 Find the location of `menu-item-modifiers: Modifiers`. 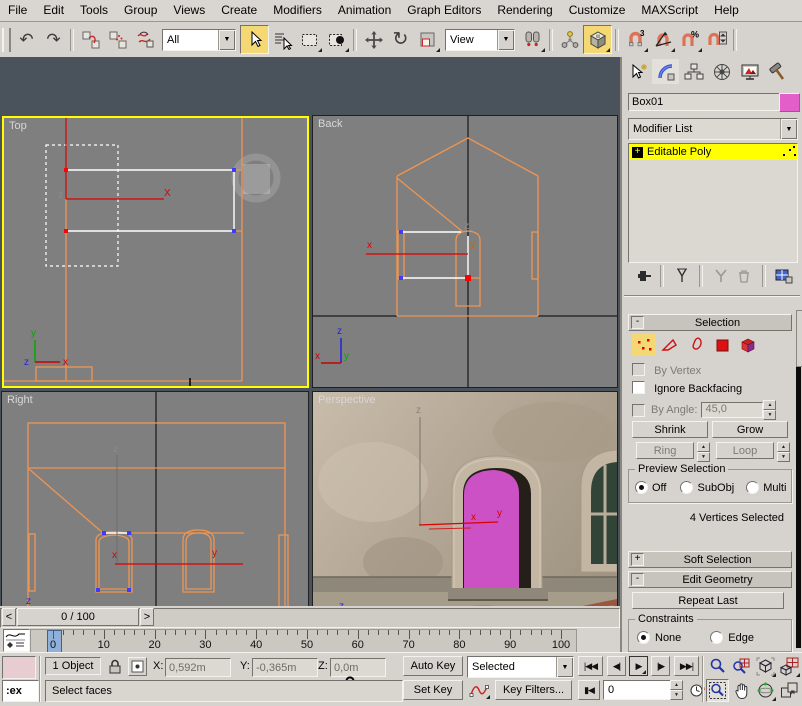

menu-item-modifiers: Modifiers is located at coordinates (297, 10).